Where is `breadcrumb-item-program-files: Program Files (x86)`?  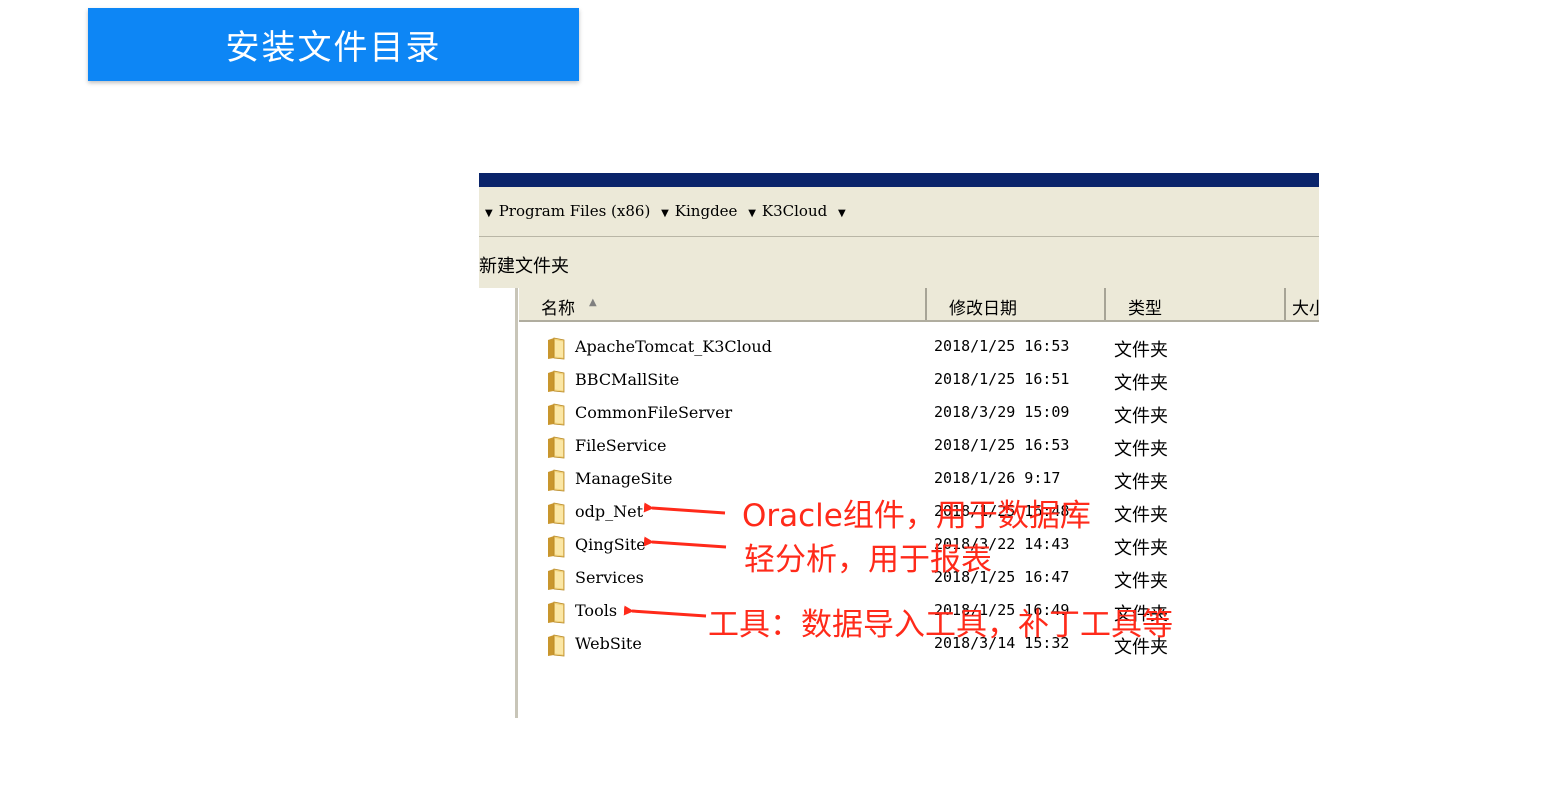 breadcrumb-item-program-files: Program Files (x86) is located at coordinates (575, 211).